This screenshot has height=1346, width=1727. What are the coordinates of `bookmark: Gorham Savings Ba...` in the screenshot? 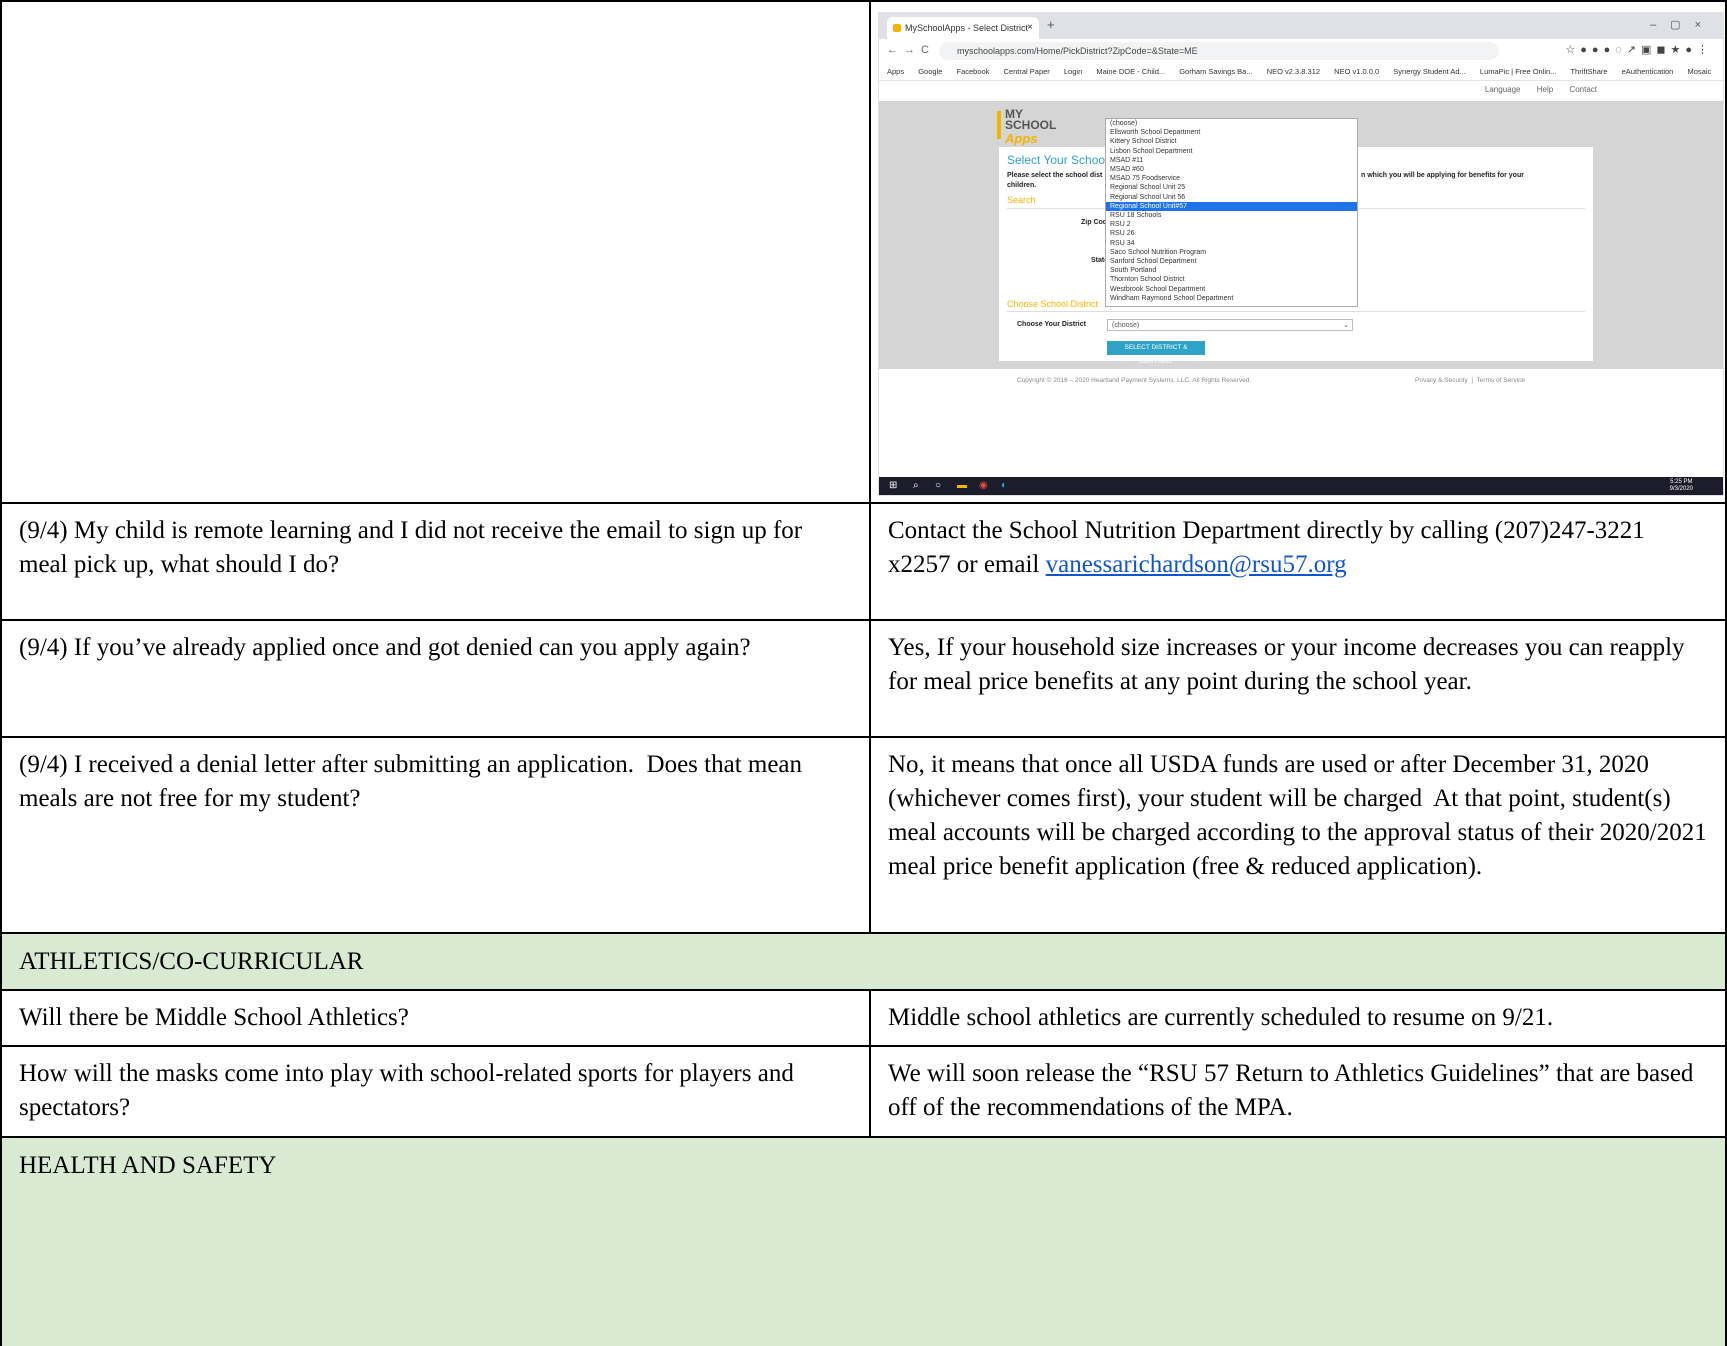 It's located at (1215, 71).